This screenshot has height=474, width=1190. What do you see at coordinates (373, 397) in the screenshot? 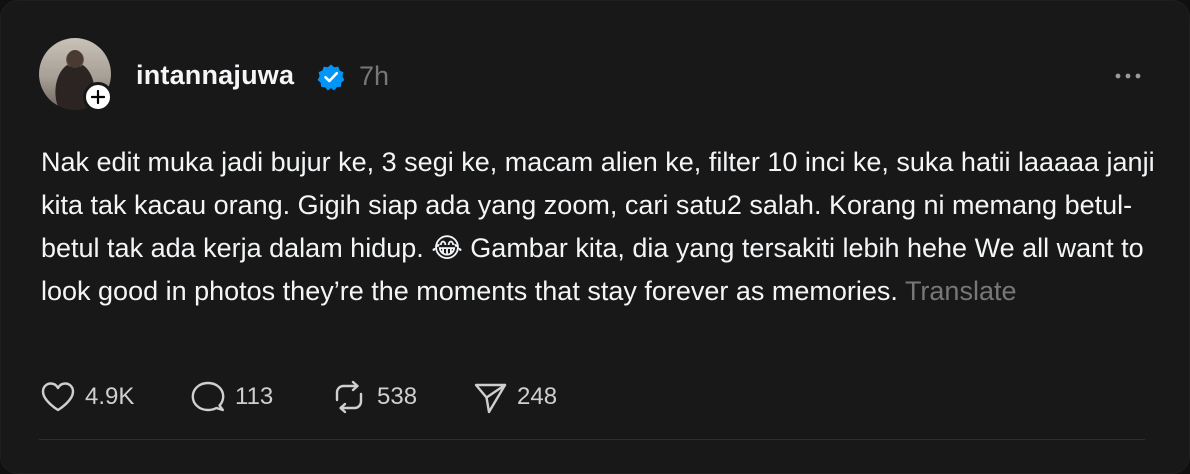
I see `repost-button: 538` at bounding box center [373, 397].